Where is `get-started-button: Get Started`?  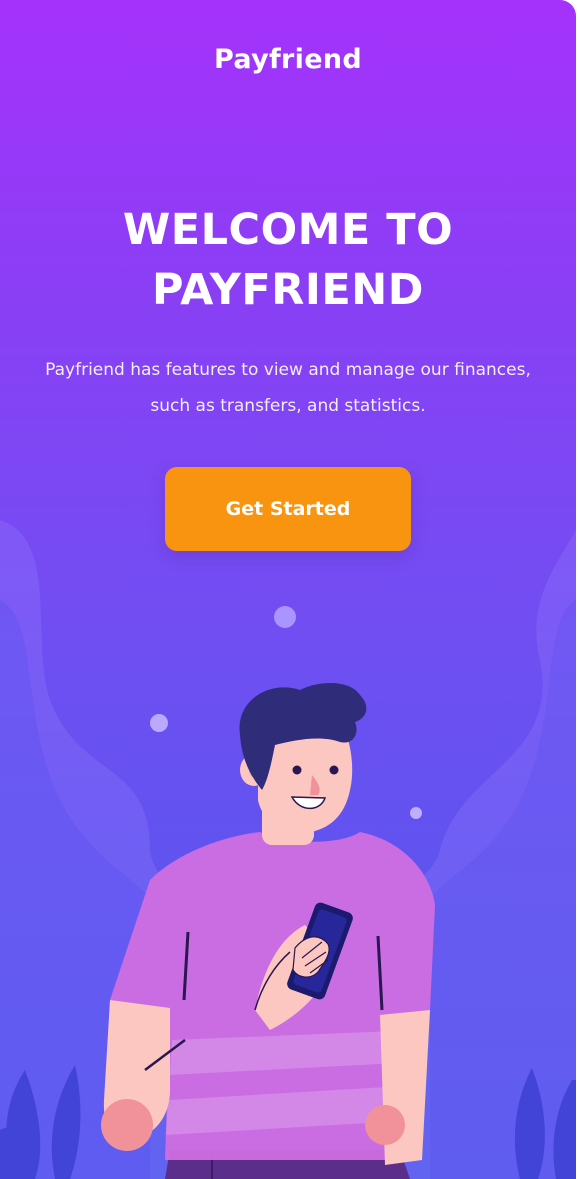 get-started-button: Get Started is located at coordinates (288, 509).